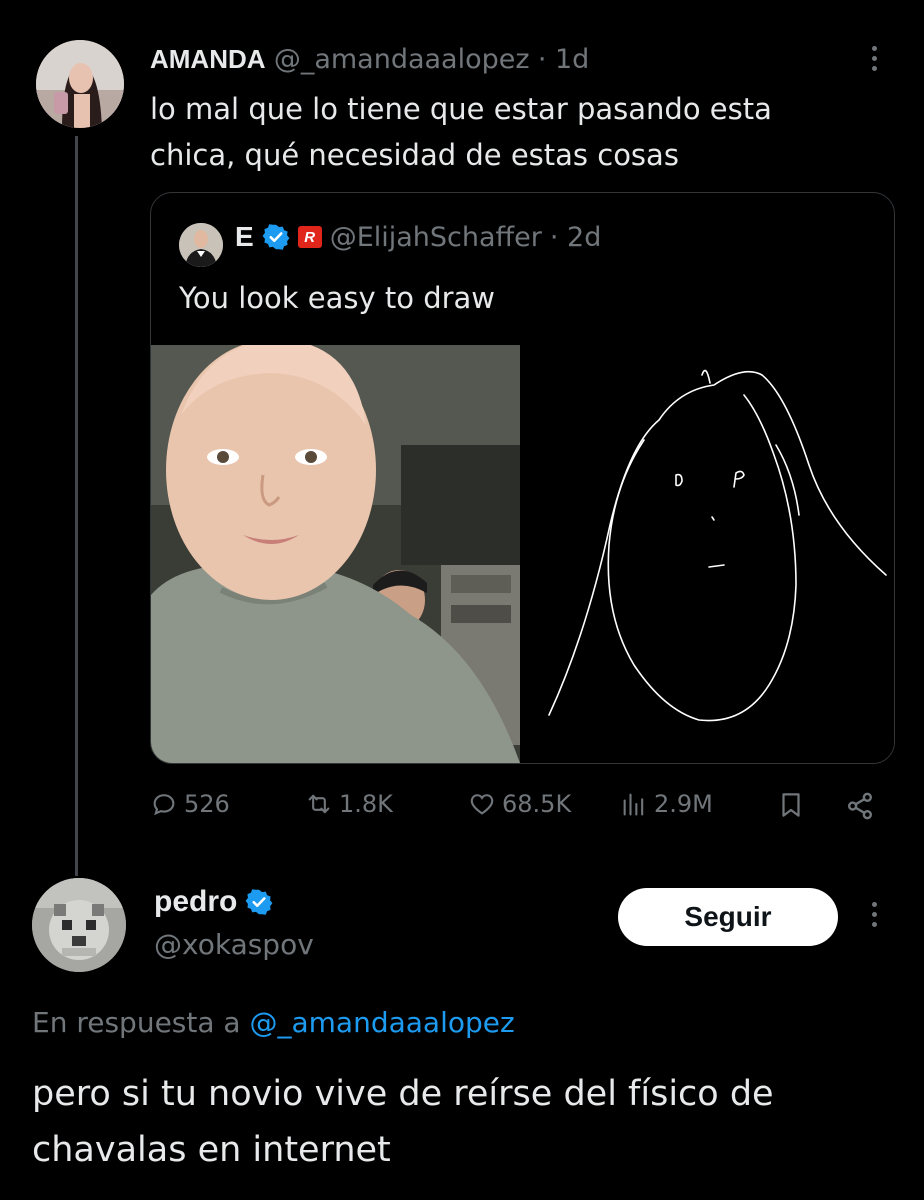 Image resolution: width=924 pixels, height=1200 pixels. I want to click on reply-avatar, so click(79, 925).